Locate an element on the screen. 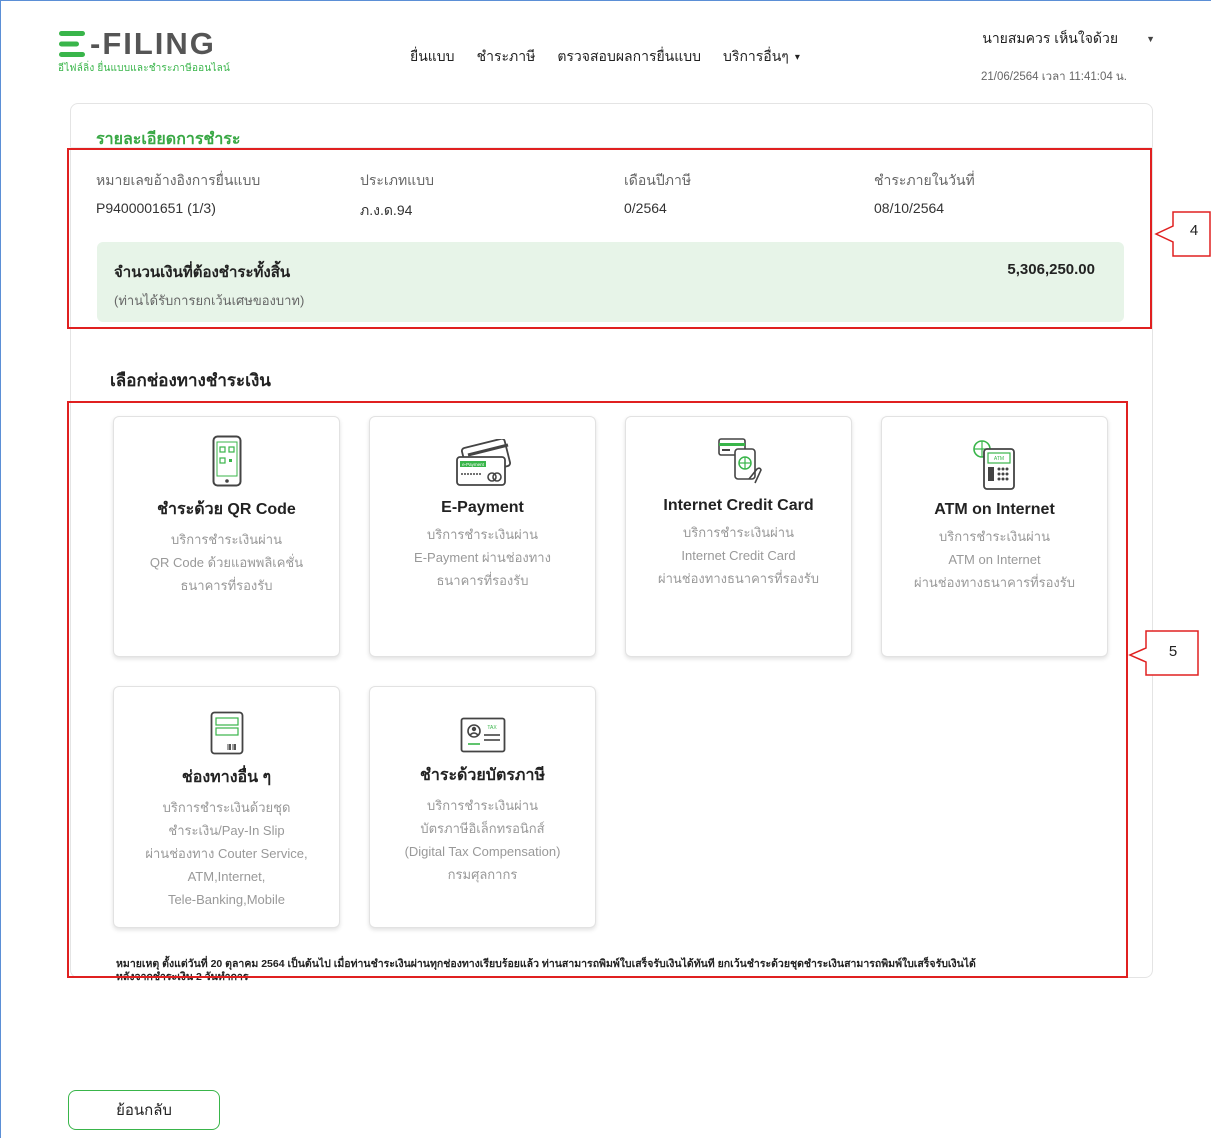 This screenshot has height=1138, width=1211. payment-details-title: รายละเอียดการชำระ is located at coordinates (168, 139).